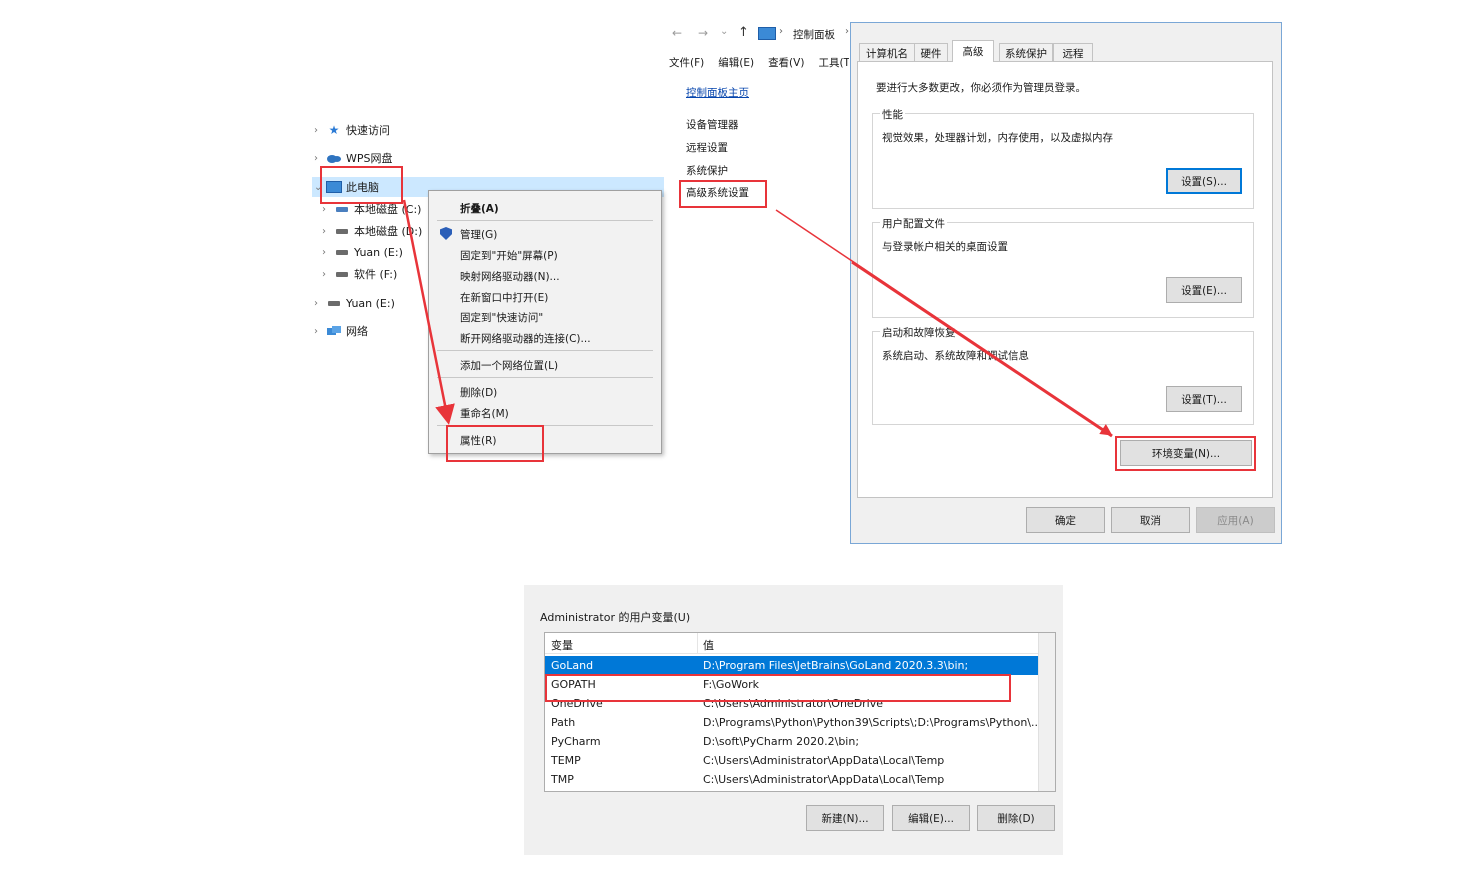 The image size is (1480, 869). Describe the element at coordinates (428, 312) in the screenshot. I see `arrow-to-properties` at that location.